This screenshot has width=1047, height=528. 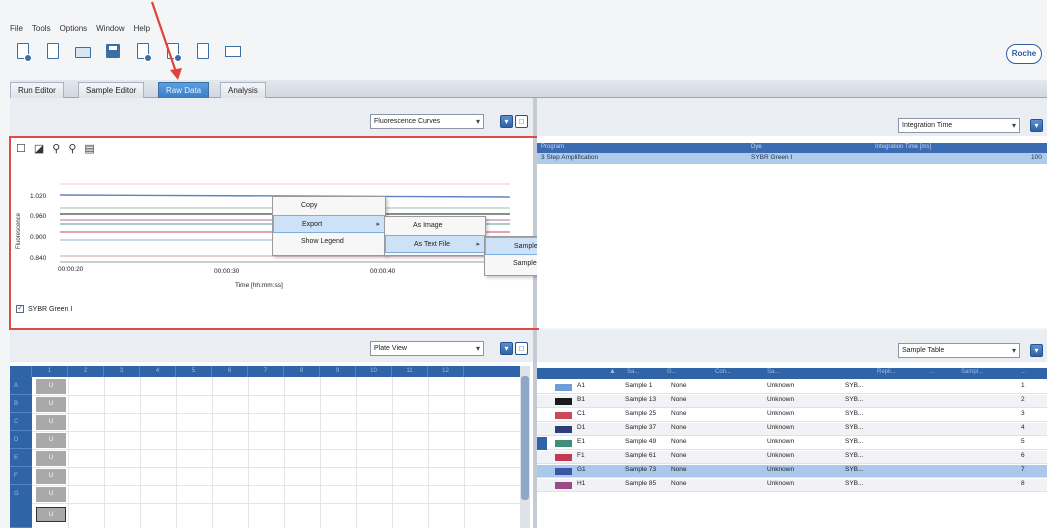 I want to click on plate-row-e: E, so click(x=21, y=458).